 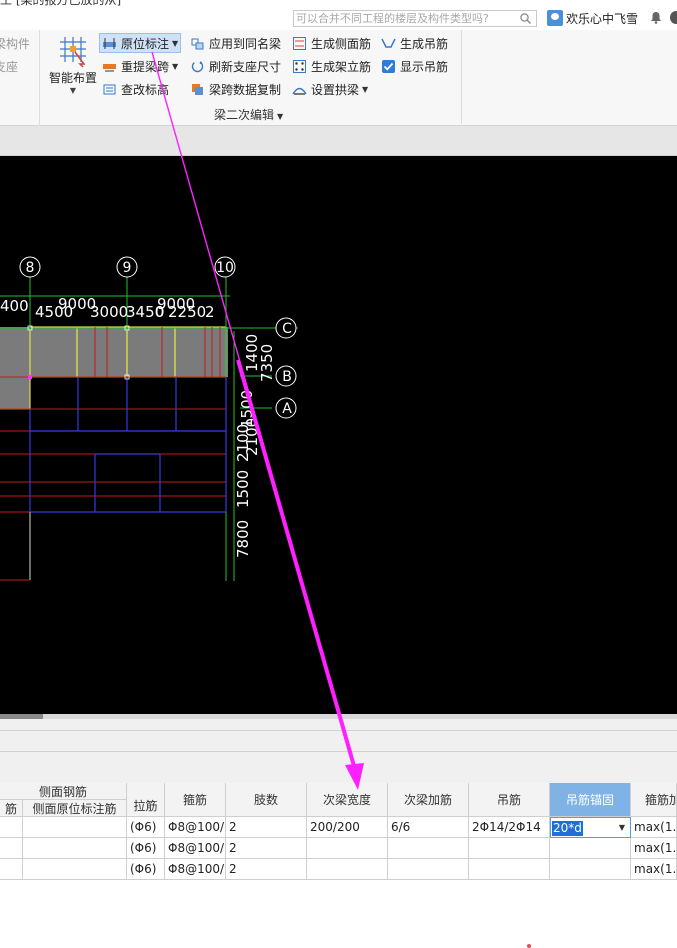 What do you see at coordinates (414, 66) in the screenshot?
I see `show-hanger-toggle: 显示吊筋` at bounding box center [414, 66].